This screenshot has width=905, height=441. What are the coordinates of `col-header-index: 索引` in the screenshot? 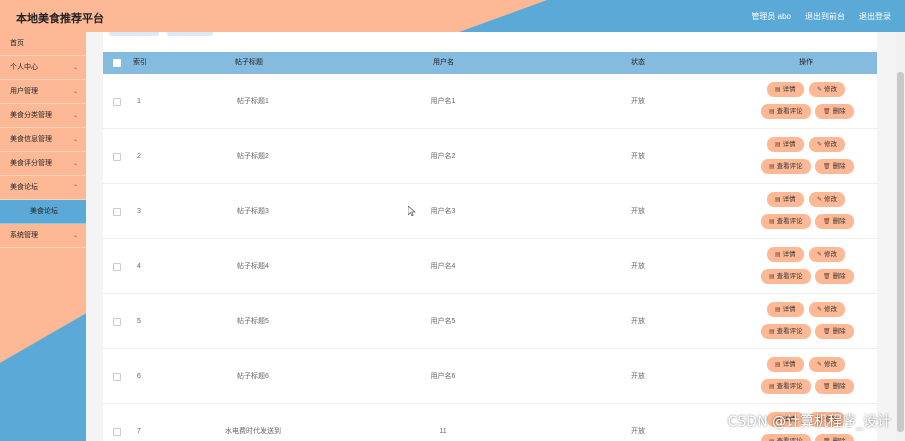 It's located at (140, 62).